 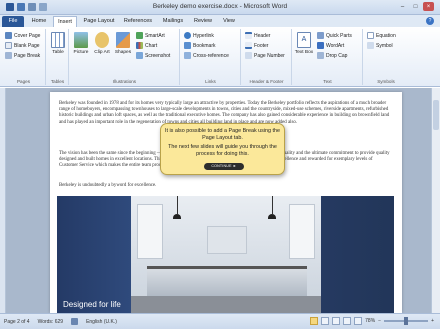 What do you see at coordinates (428, 6) in the screenshot?
I see `close-button: ×` at bounding box center [428, 6].